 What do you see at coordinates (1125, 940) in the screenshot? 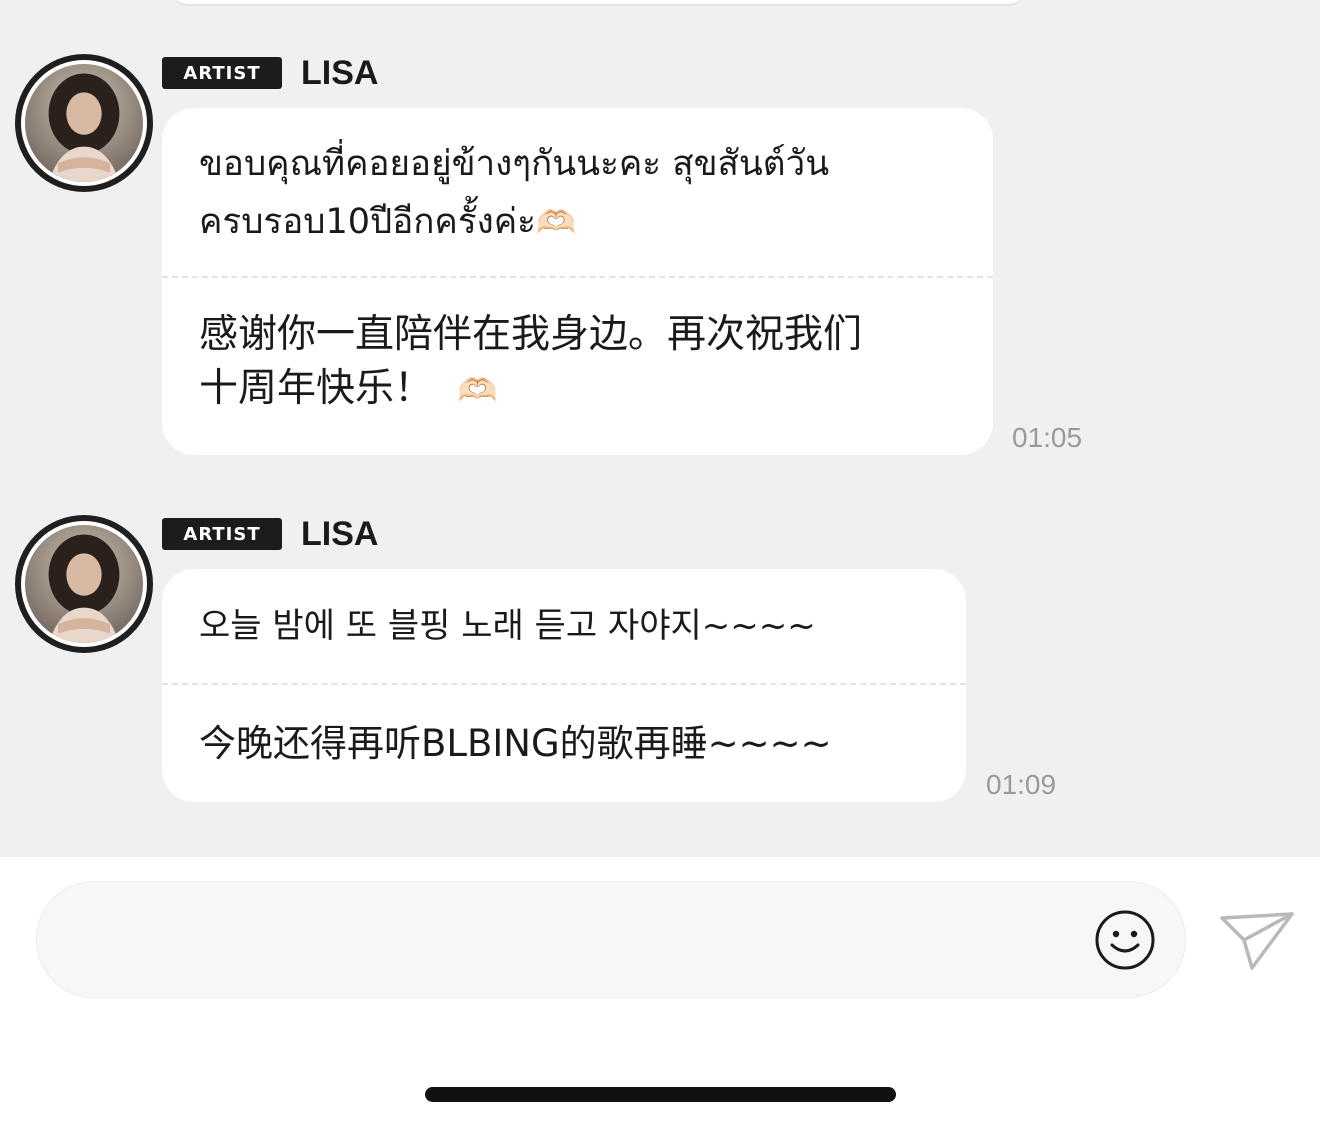
I see `smiley-face-icon` at bounding box center [1125, 940].